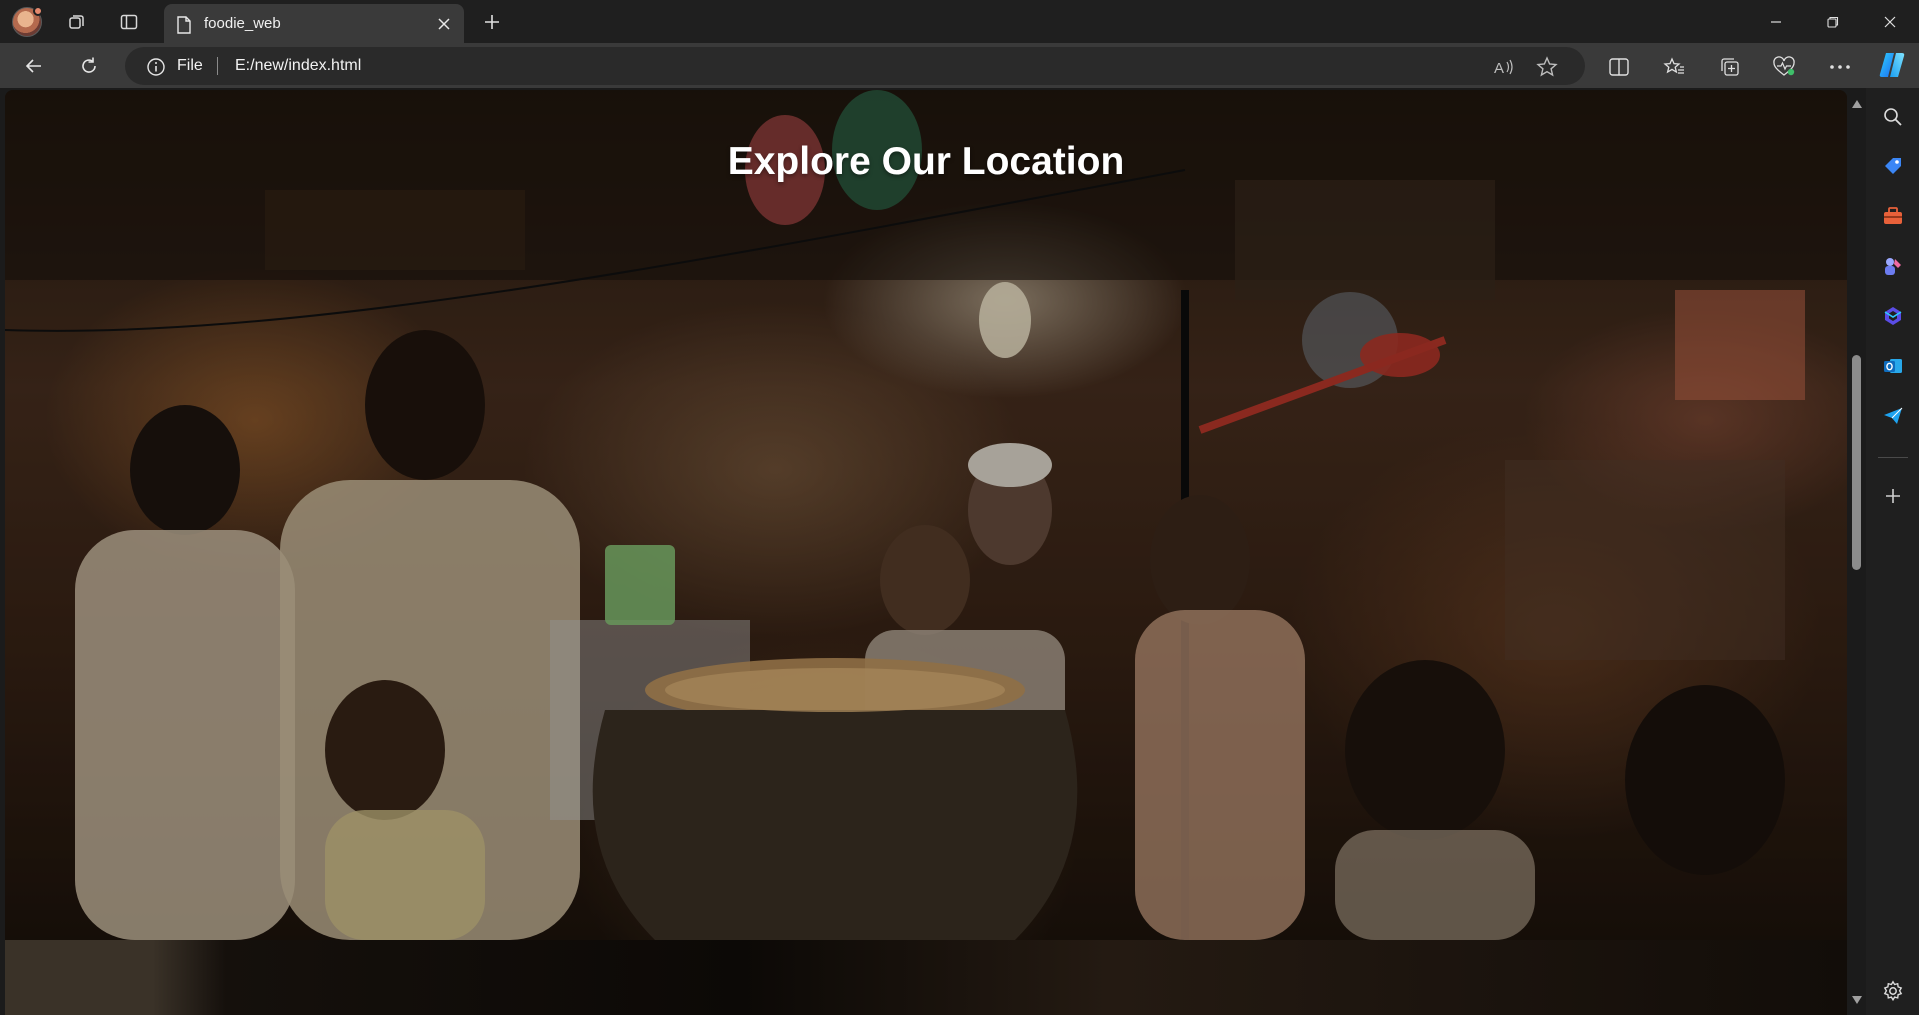 The height and width of the screenshot is (1015, 1919). I want to click on tab-title: foodie_web, so click(242, 23).